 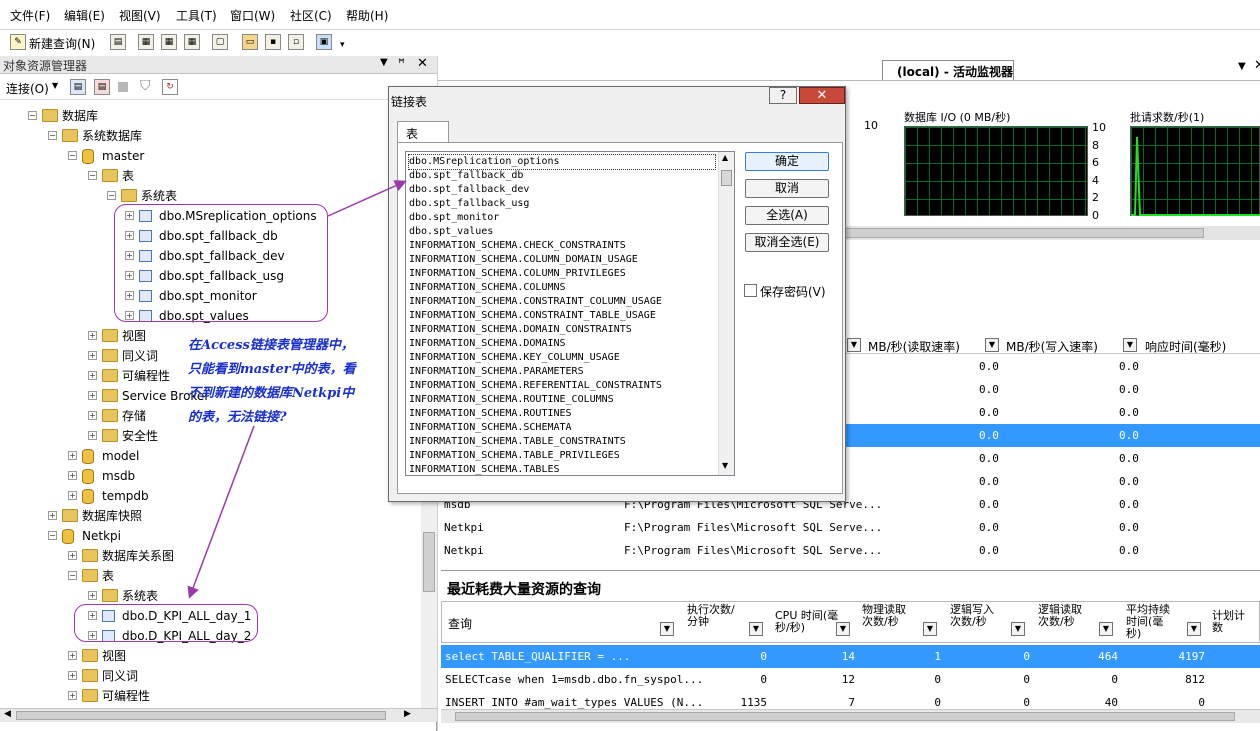 What do you see at coordinates (271, 345) in the screenshot?
I see `annotation-line-1: 在Access链接表管理器中，` at bounding box center [271, 345].